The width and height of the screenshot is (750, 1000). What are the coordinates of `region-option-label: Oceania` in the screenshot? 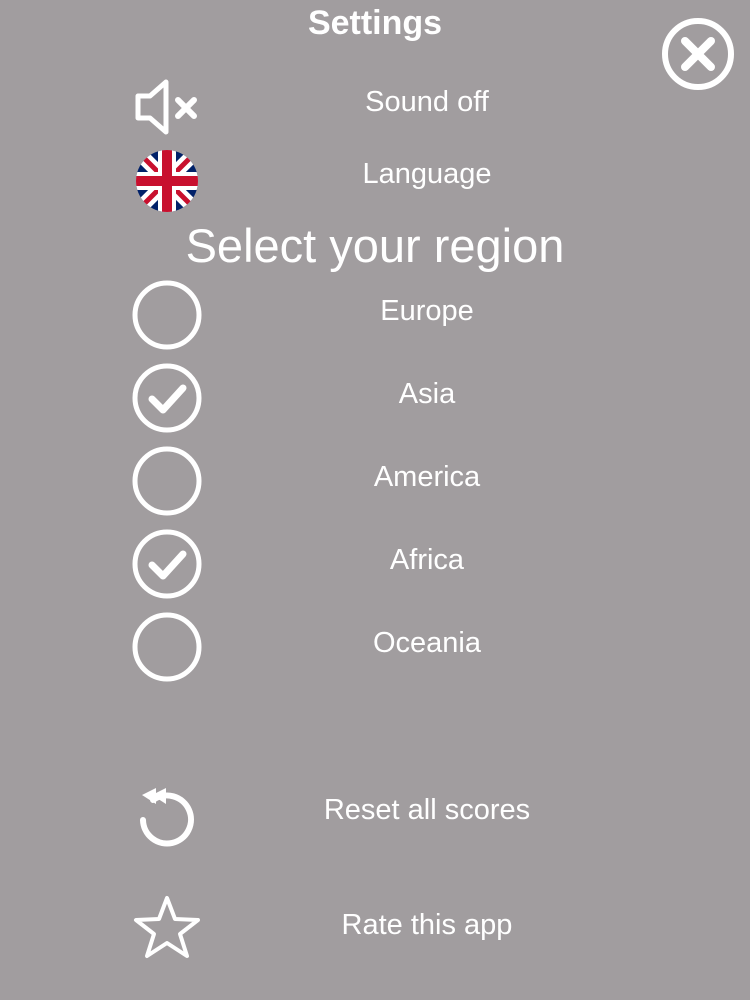 It's located at (426, 643).